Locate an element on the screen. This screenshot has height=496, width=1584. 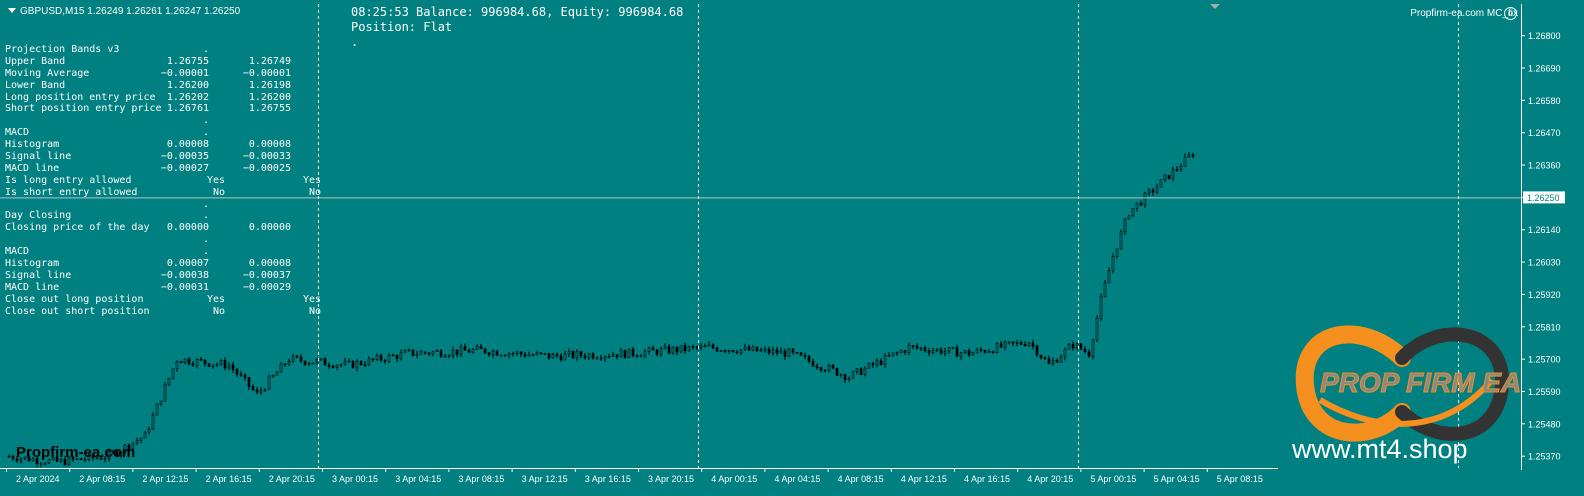
indicator-row: MACD line −0.00031 −0.00029 is located at coordinates (165, 288).